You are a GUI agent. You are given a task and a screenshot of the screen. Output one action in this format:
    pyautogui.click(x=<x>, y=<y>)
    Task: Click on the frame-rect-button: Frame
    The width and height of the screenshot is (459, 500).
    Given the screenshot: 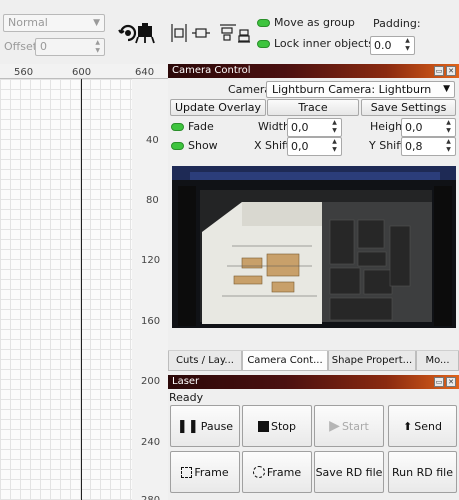 What is the action you would take?
    pyautogui.click(x=205, y=472)
    